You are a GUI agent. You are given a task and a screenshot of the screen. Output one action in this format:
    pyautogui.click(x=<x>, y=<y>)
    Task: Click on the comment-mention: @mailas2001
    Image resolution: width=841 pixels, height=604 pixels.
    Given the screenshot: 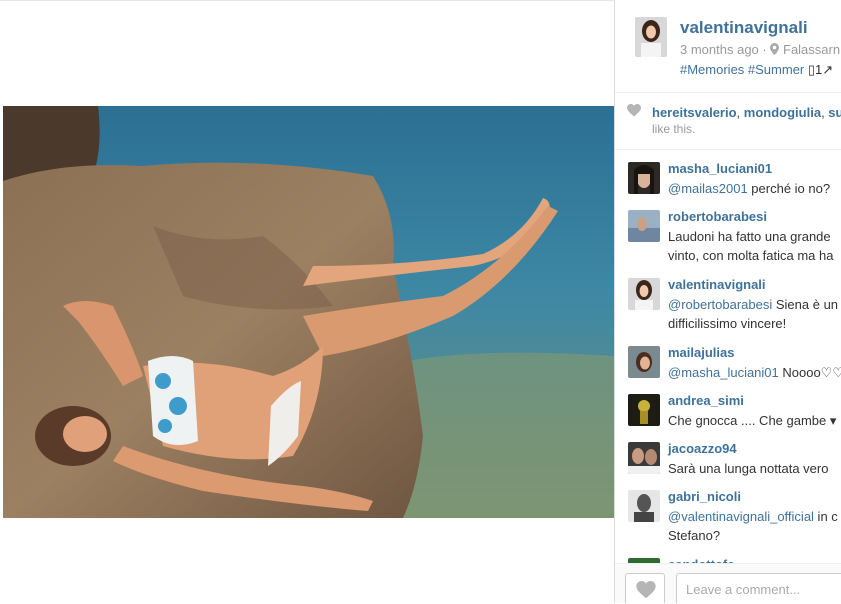 What is the action you would take?
    pyautogui.click(x=708, y=188)
    